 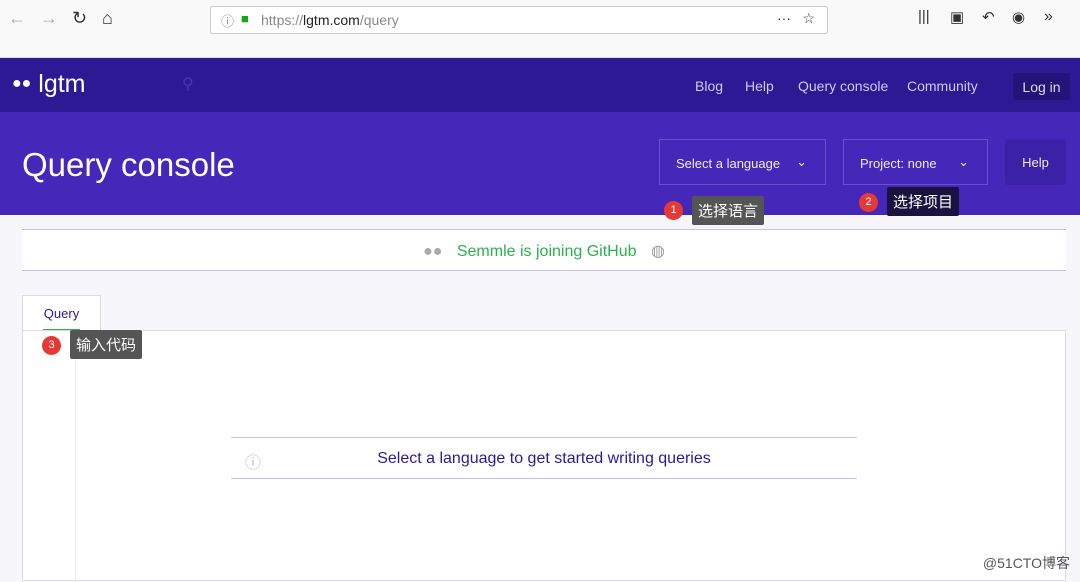 I want to click on tab-query: Query, so click(x=61, y=313).